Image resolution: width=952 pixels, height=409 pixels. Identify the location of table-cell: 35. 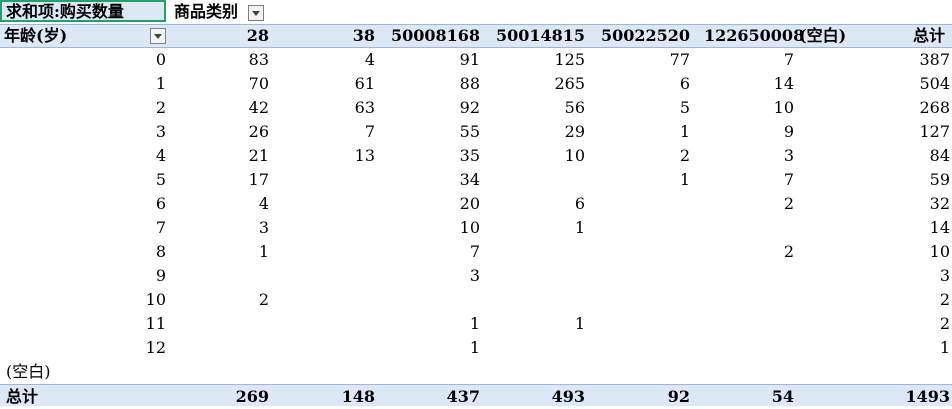
(427, 156).